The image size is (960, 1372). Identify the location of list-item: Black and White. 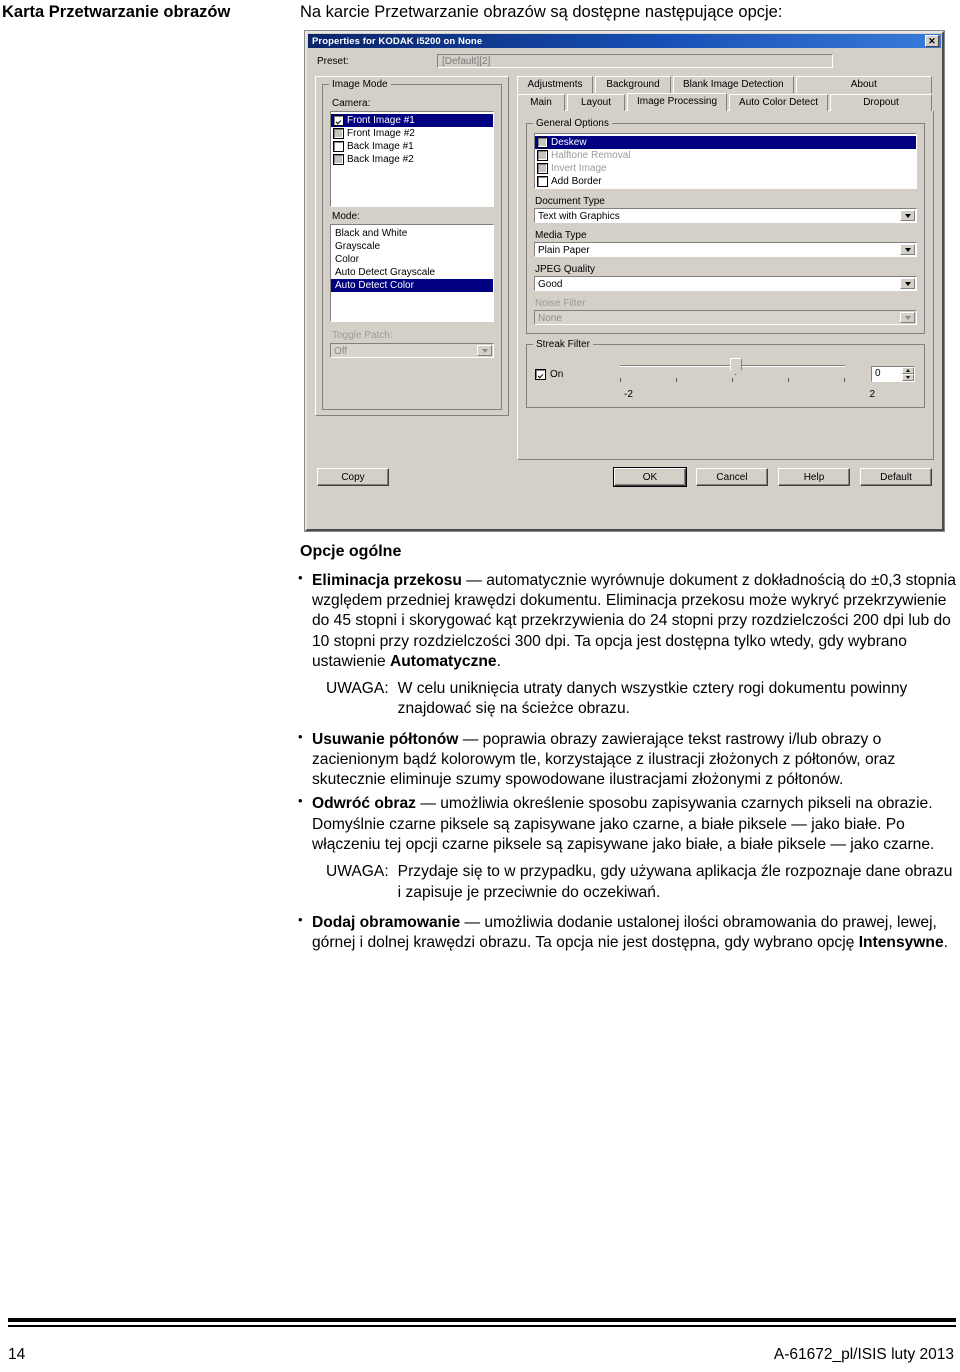
(412, 233).